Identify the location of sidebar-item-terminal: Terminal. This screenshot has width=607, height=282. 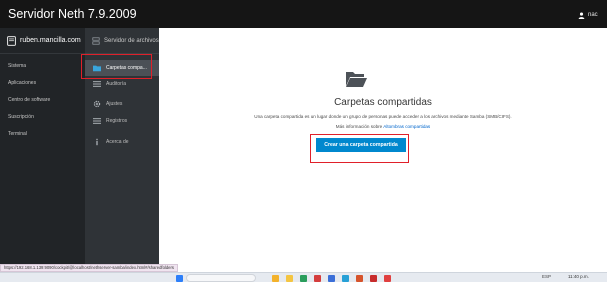
(17, 134).